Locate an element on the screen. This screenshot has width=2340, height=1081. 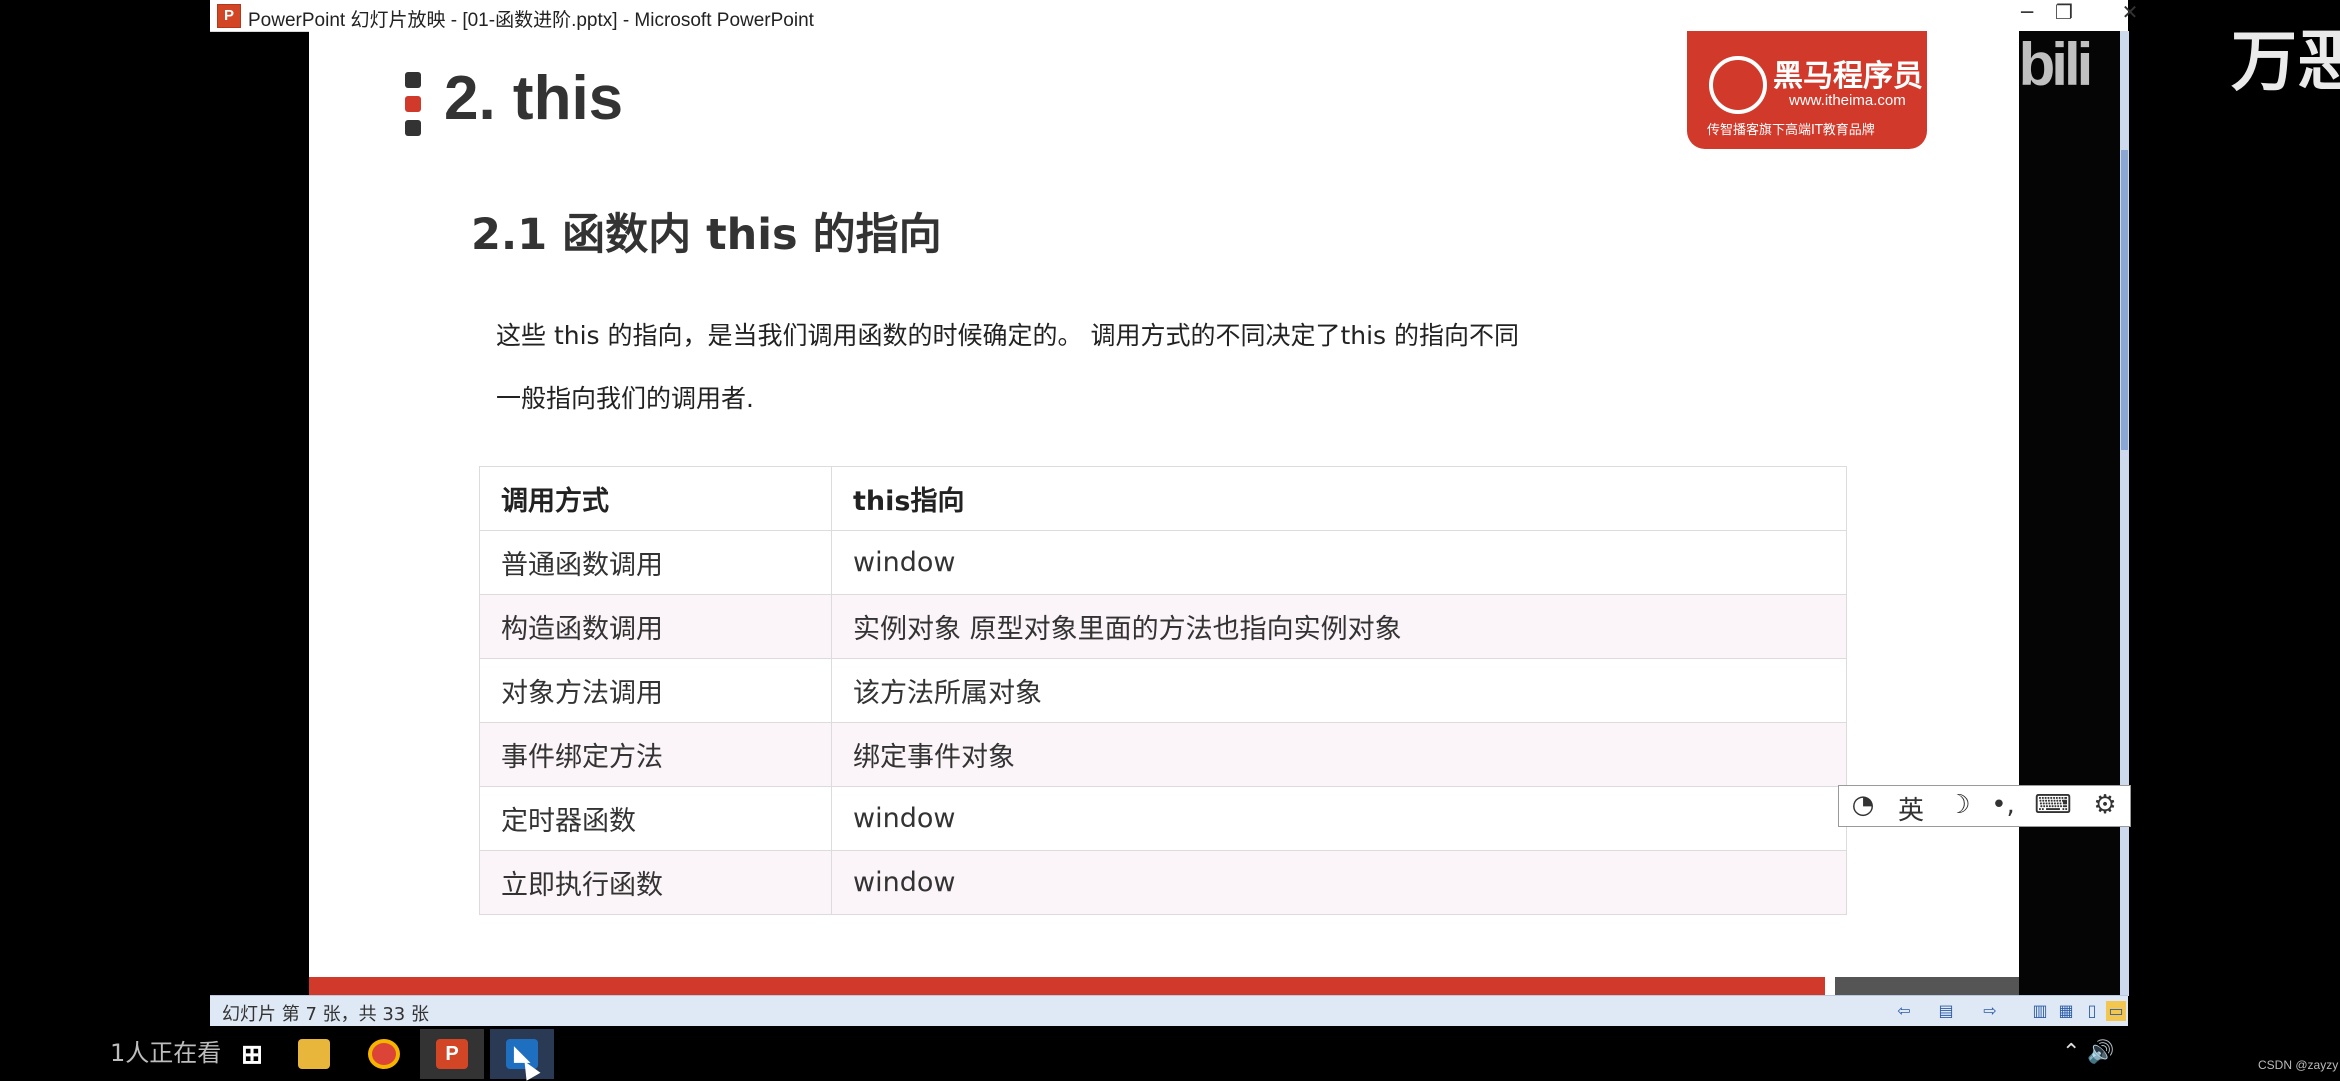
table-row: 事件绑定方法 绑定事件对象 is located at coordinates (1163, 754).